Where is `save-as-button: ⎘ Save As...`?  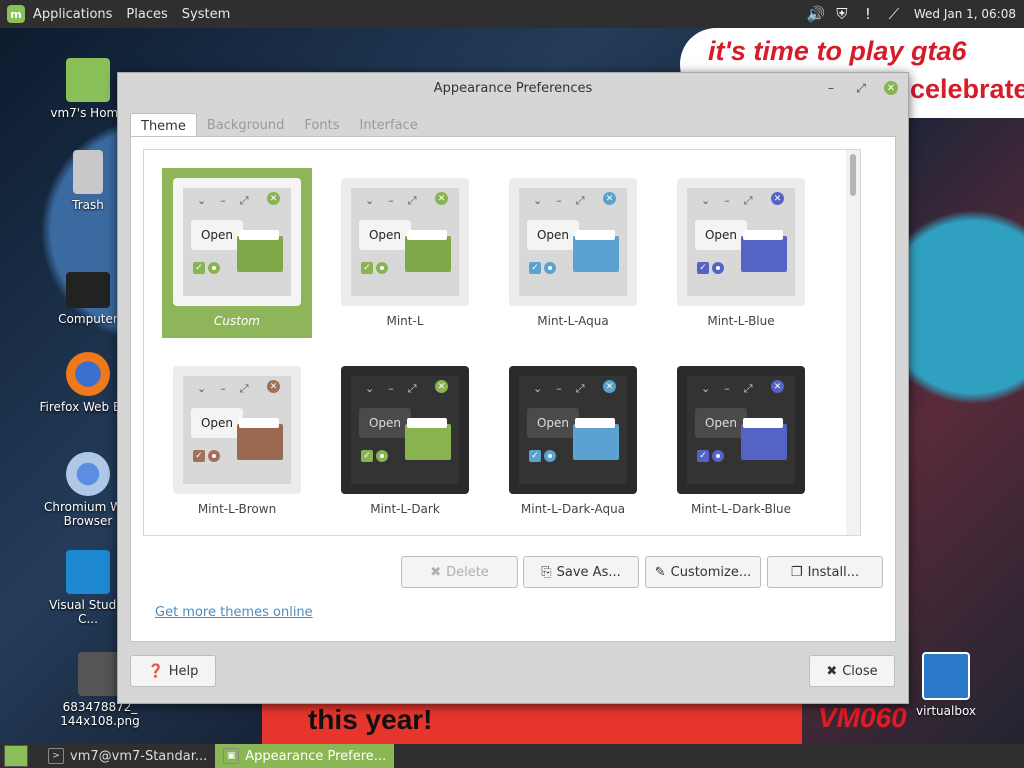 save-as-button: ⎘ Save As... is located at coordinates (581, 572).